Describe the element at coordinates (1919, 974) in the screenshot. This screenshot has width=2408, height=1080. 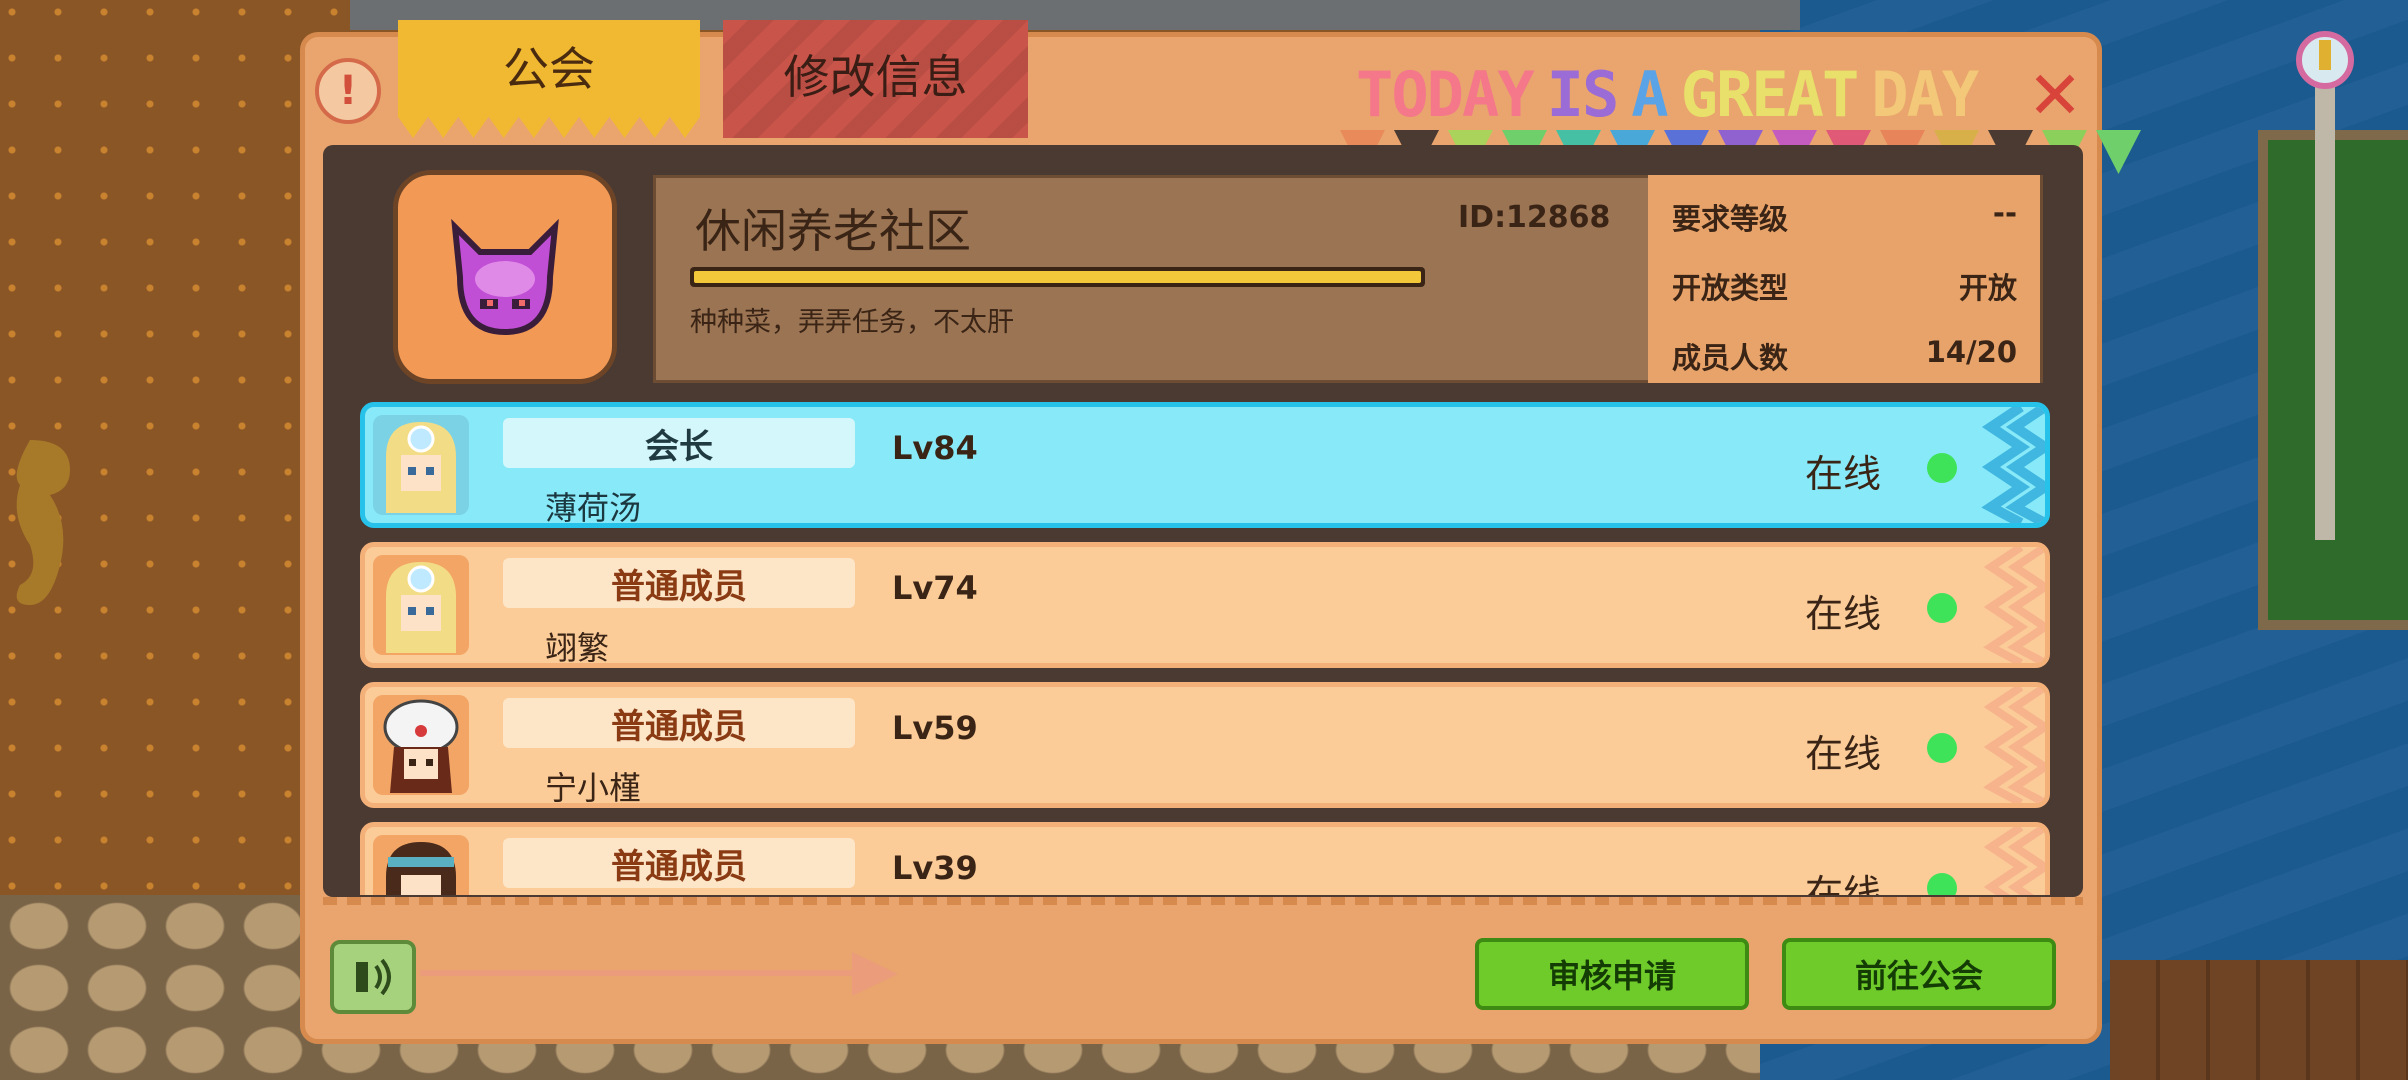
I see `go-to-guild-button: 前往公会` at that location.